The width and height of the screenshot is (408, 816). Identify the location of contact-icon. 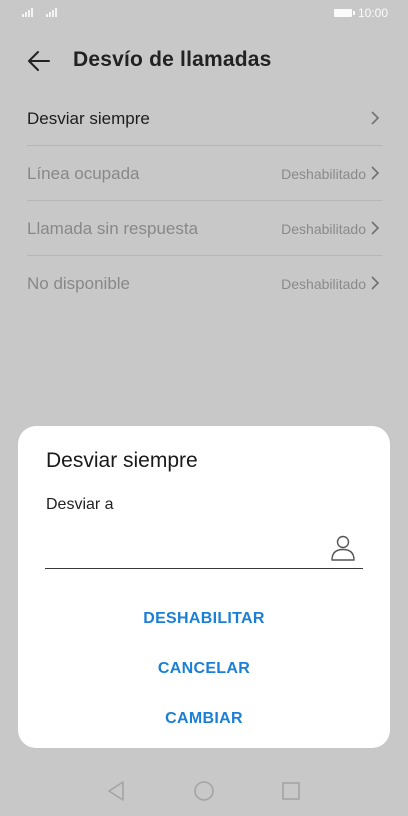
(343, 548).